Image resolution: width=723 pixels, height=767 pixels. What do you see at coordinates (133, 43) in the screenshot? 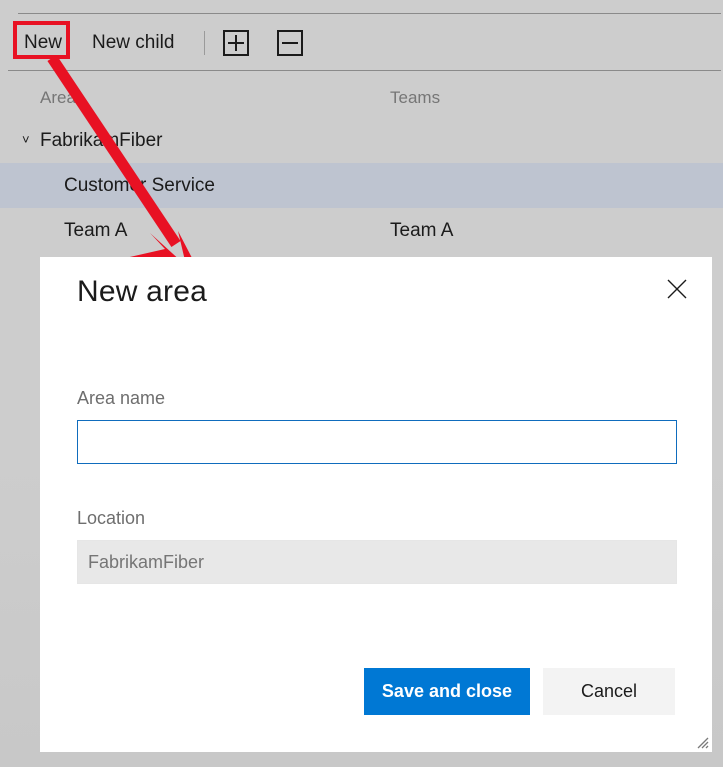
I see `new-child-button: New child` at bounding box center [133, 43].